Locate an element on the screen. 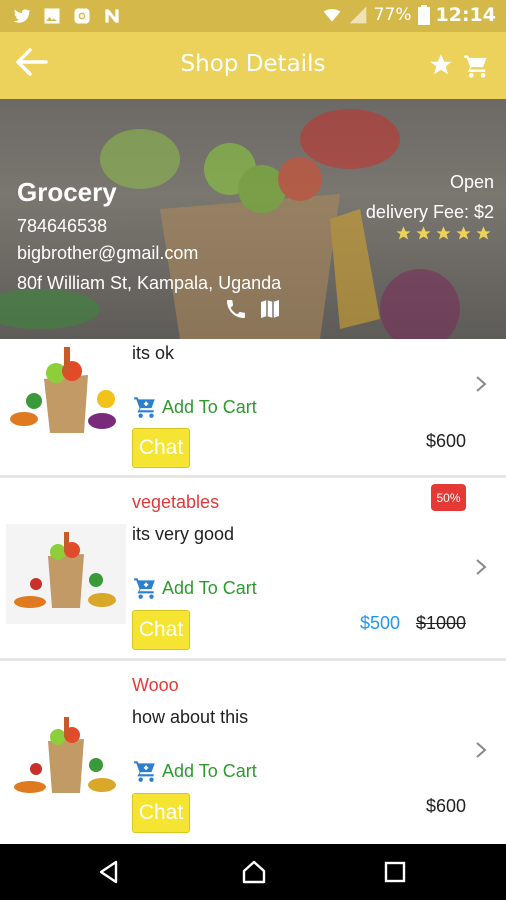 Image resolution: width=506 pixels, height=900 pixels. delivery-fee: delivery Fee: $2 is located at coordinates (429, 212).